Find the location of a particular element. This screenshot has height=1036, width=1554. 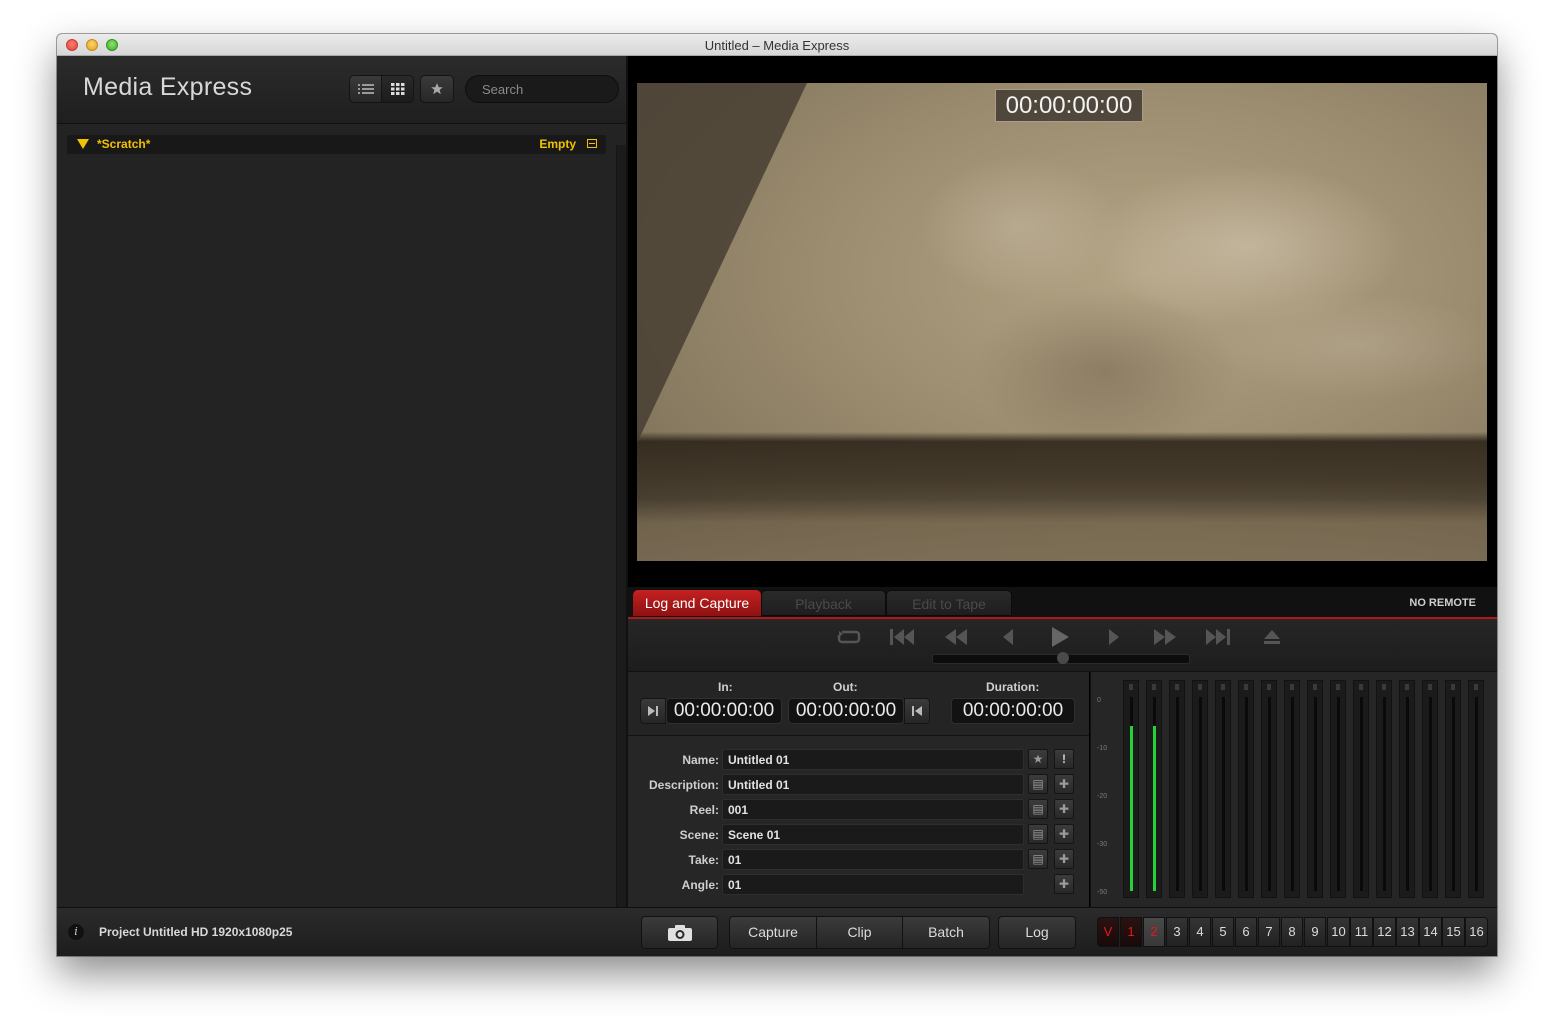

disclosure-triangle-icon is located at coordinates (83, 144).